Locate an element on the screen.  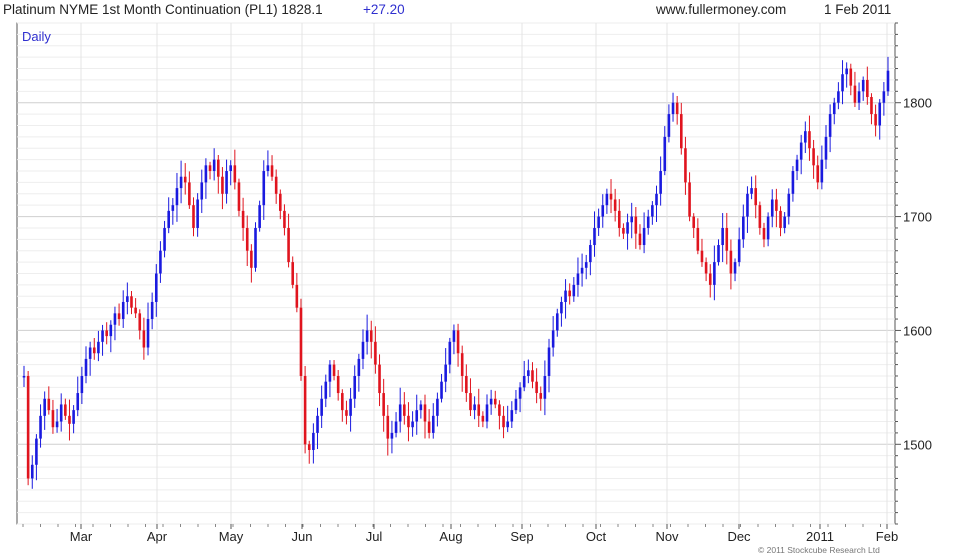
y-tick-label: 1800 is located at coordinates (917, 103).